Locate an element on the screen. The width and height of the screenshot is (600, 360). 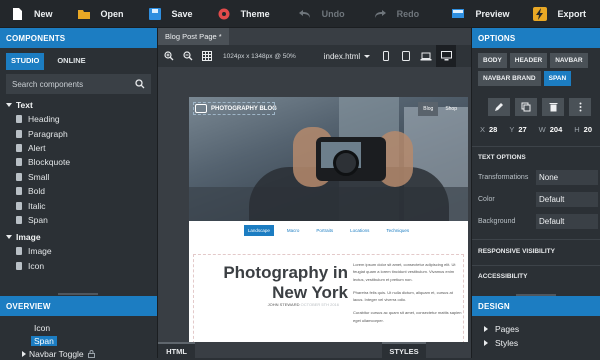
component-icon: Icon is located at coordinates (78, 266).